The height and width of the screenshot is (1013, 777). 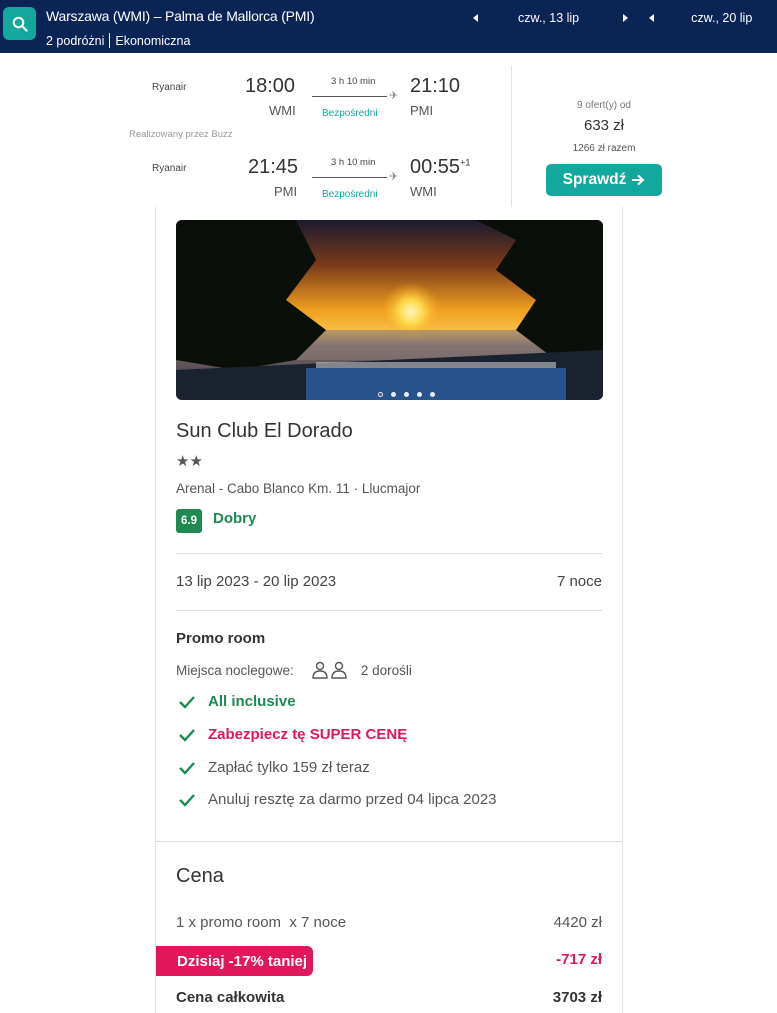 What do you see at coordinates (652, 18) in the screenshot?
I see `prev-return-date-icon` at bounding box center [652, 18].